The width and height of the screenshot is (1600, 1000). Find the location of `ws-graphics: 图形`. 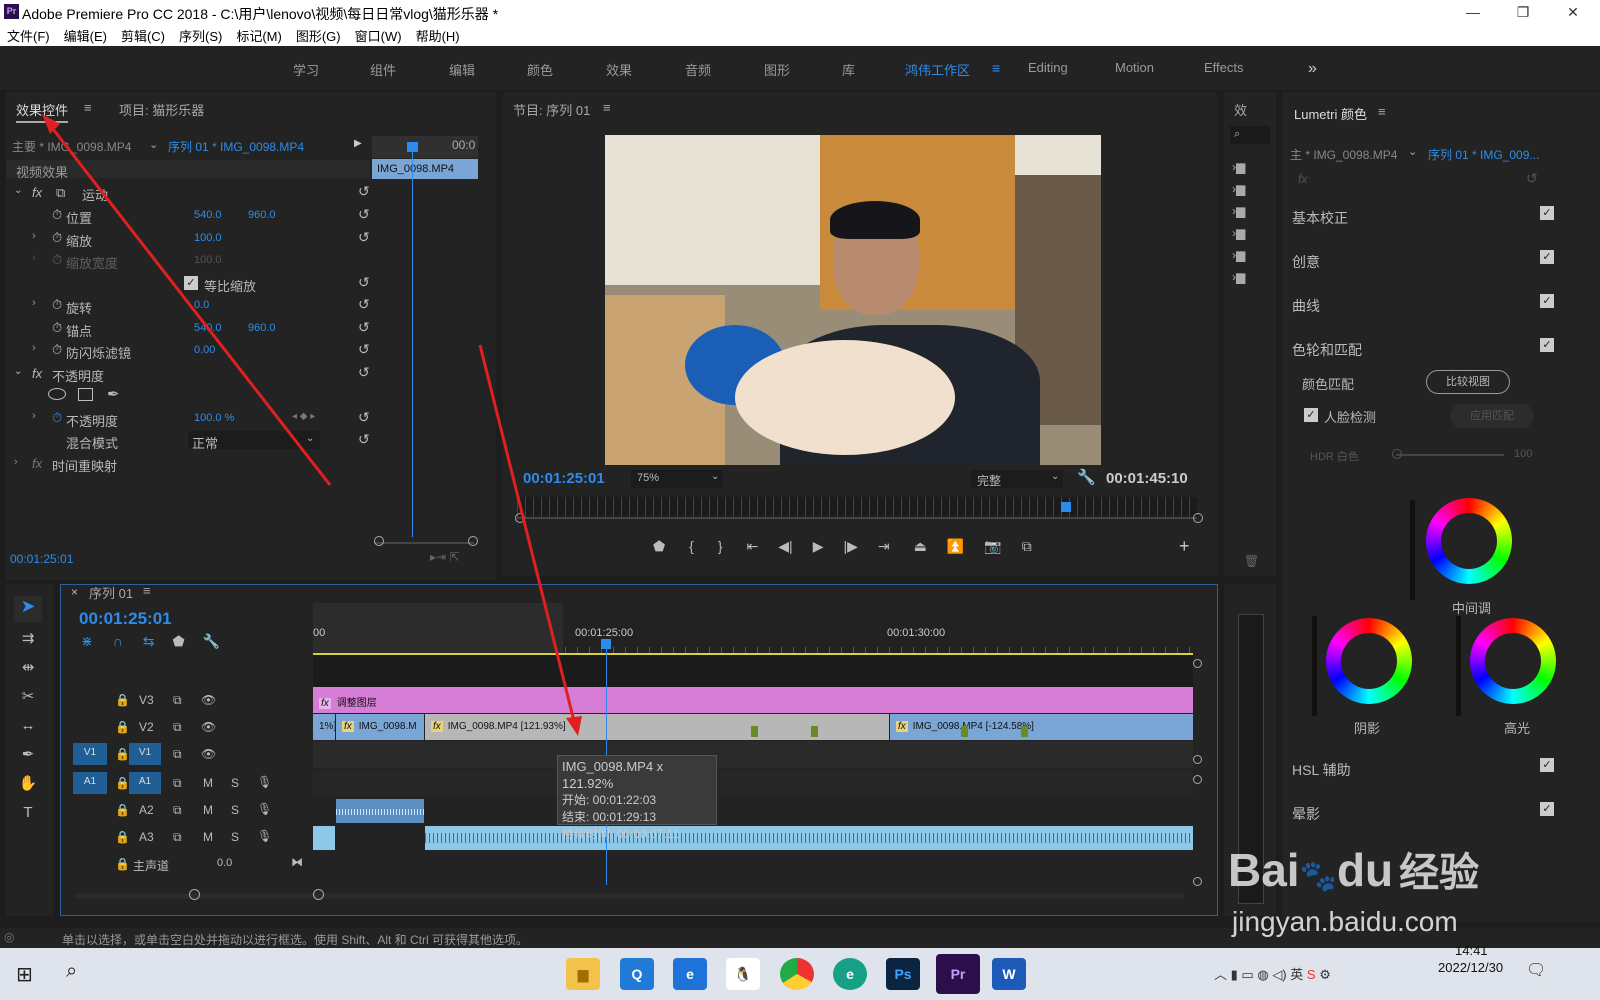

ws-graphics: 图形 is located at coordinates (777, 69).